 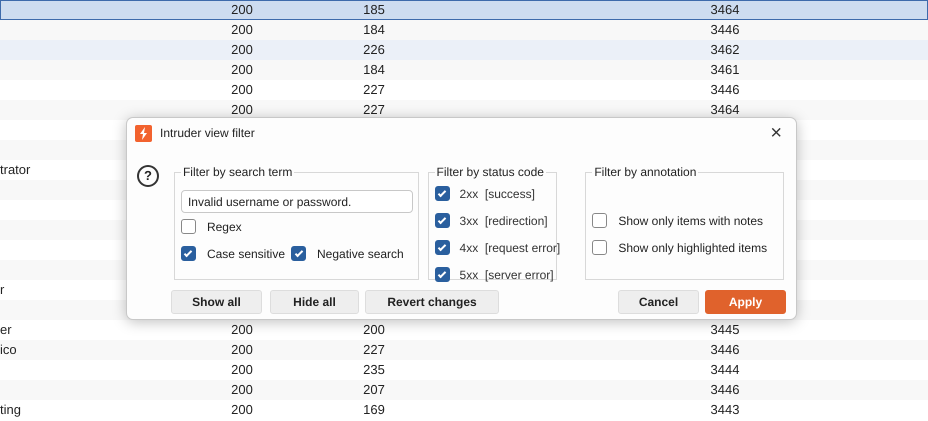 I want to click on checkbox-label: Regex, so click(x=224, y=227).